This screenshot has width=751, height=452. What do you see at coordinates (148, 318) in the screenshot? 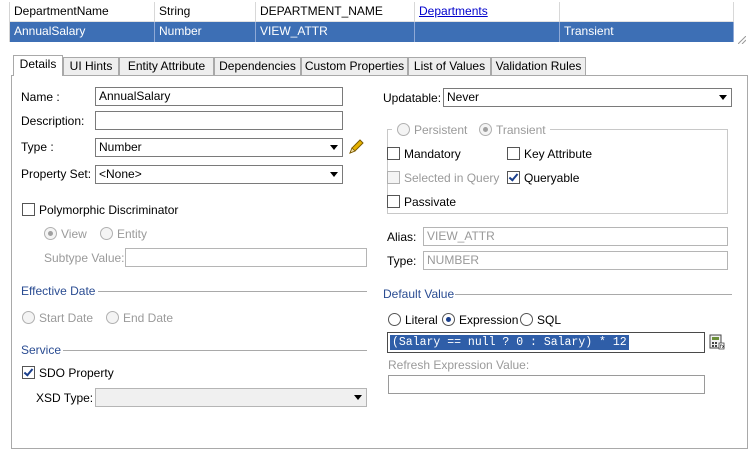
I see `end-date-label: End Date` at bounding box center [148, 318].